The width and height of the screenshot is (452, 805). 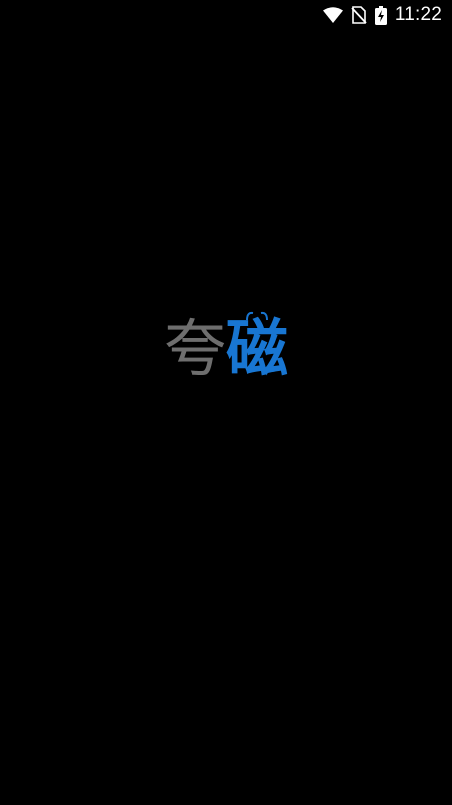 I want to click on no-sim-icon, so click(x=359, y=15).